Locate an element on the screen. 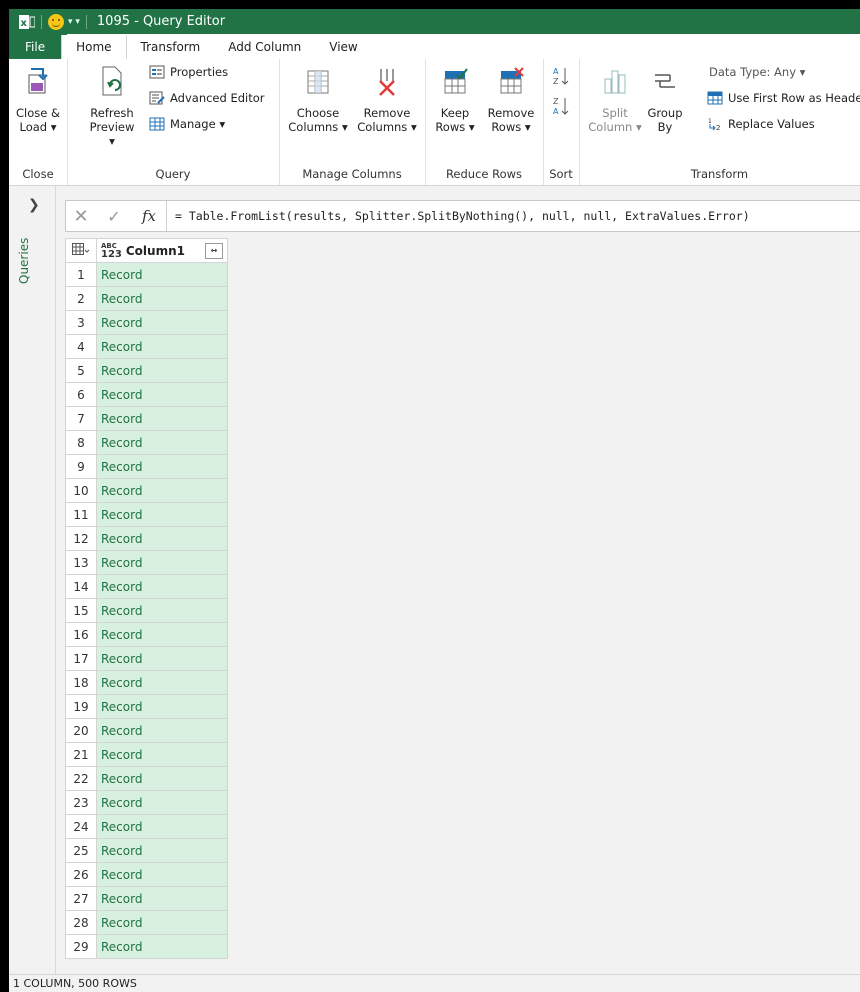  table-row: 24 Record is located at coordinates (146, 826).